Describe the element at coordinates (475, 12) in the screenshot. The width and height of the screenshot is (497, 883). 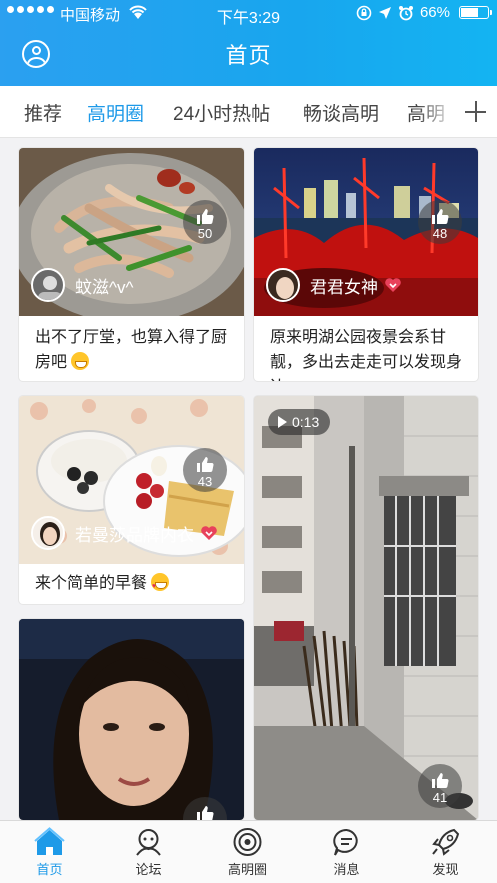
I see `battery-icon` at that location.